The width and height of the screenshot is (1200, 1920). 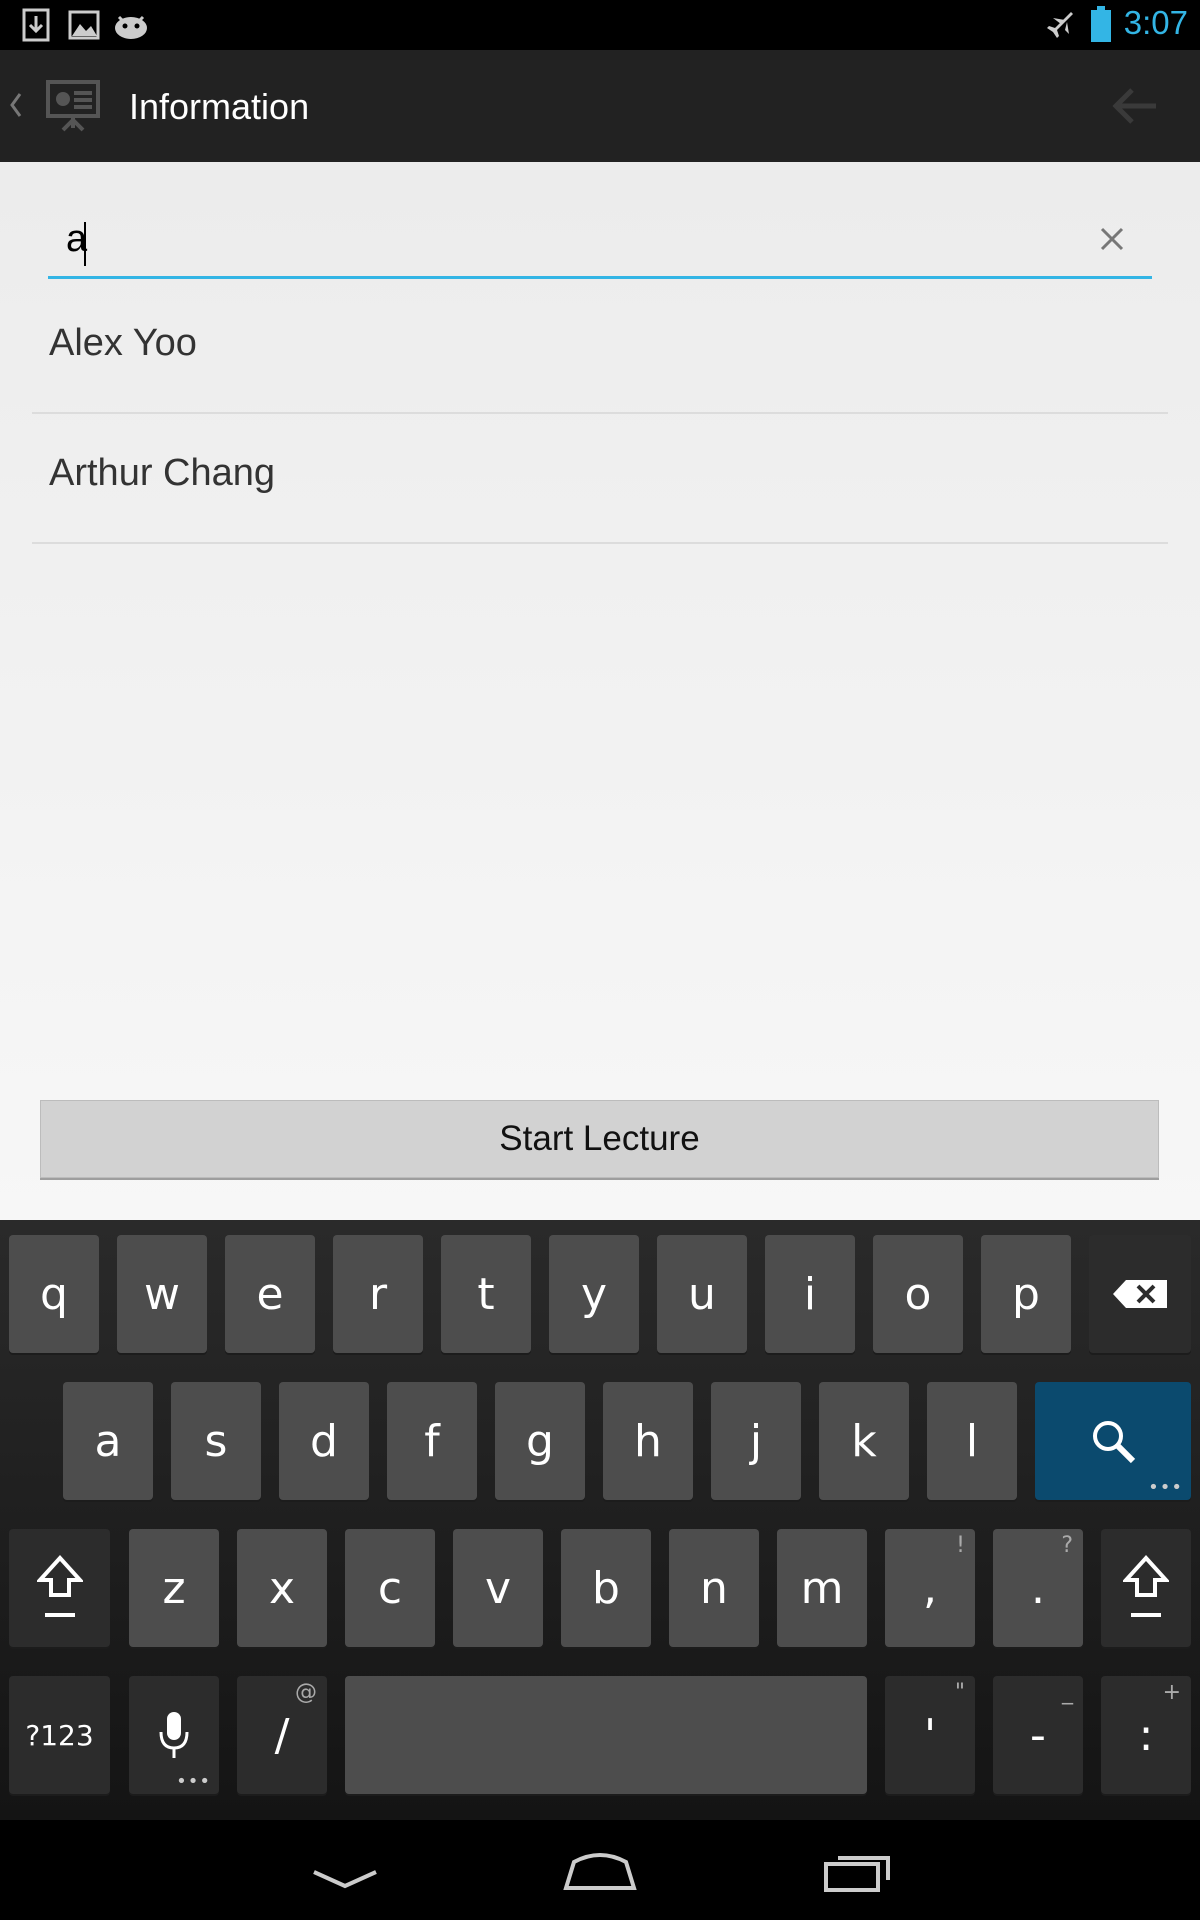 What do you see at coordinates (16, 105) in the screenshot?
I see `up-caret-icon` at bounding box center [16, 105].